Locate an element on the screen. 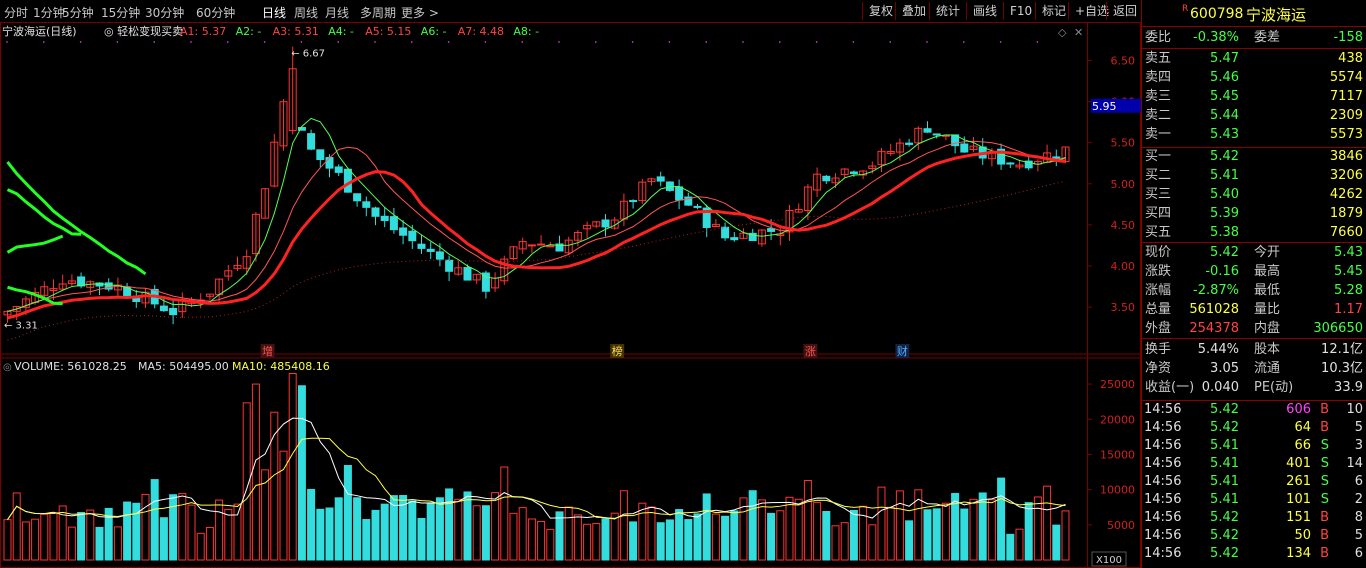 The width and height of the screenshot is (1366, 568). timeframe-0: 分时 is located at coordinates (16, 12).